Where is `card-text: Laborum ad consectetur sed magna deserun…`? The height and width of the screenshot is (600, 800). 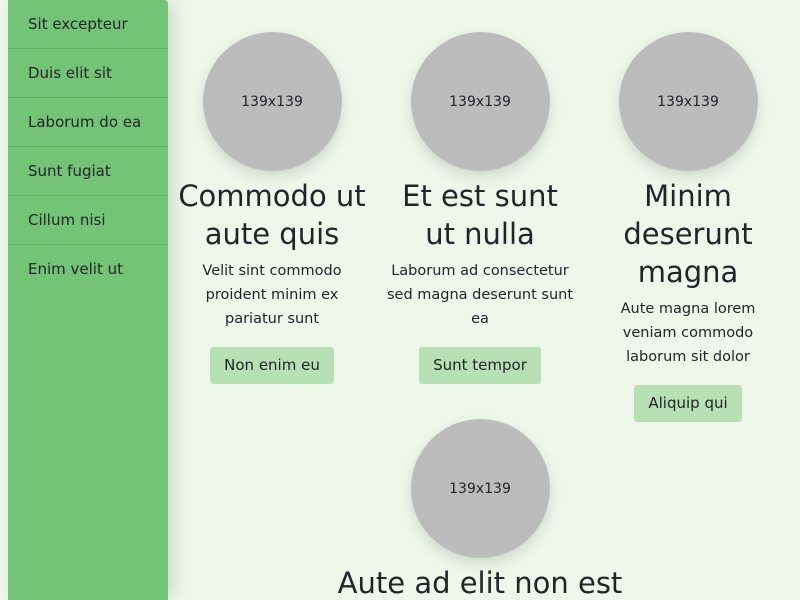
card-text: Laborum ad consectetur sed magna deserun… is located at coordinates (480, 295).